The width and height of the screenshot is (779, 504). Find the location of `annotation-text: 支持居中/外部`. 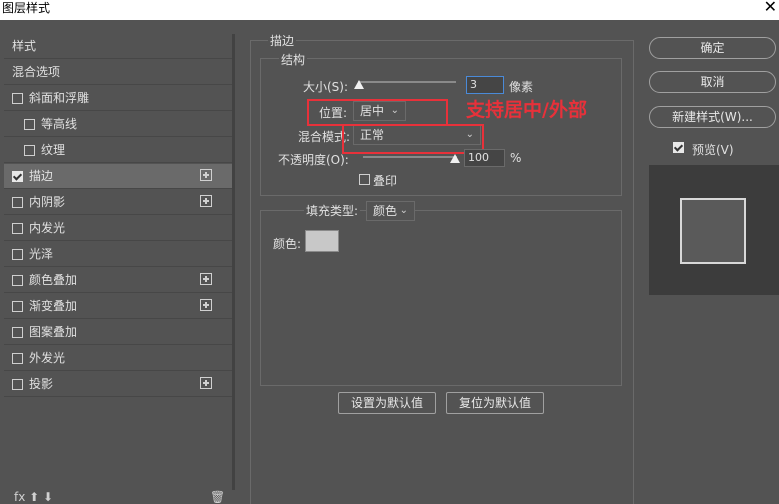

annotation-text: 支持居中/外部 is located at coordinates (526, 110).